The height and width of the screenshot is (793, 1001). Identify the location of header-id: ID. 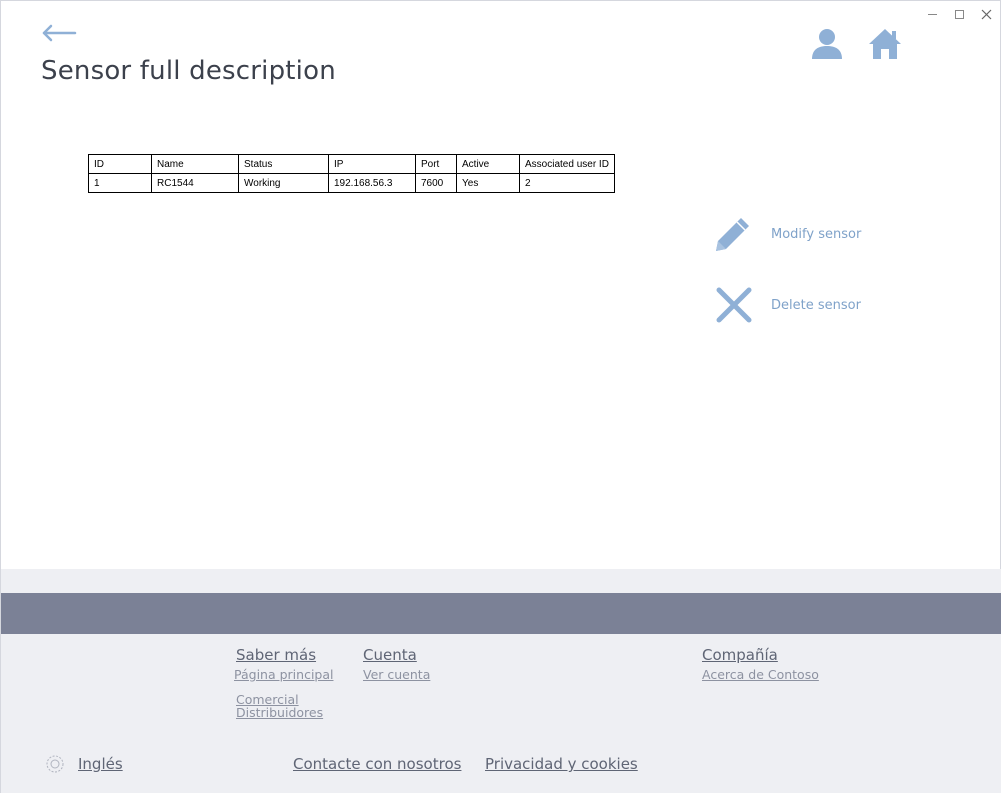
(120, 164).